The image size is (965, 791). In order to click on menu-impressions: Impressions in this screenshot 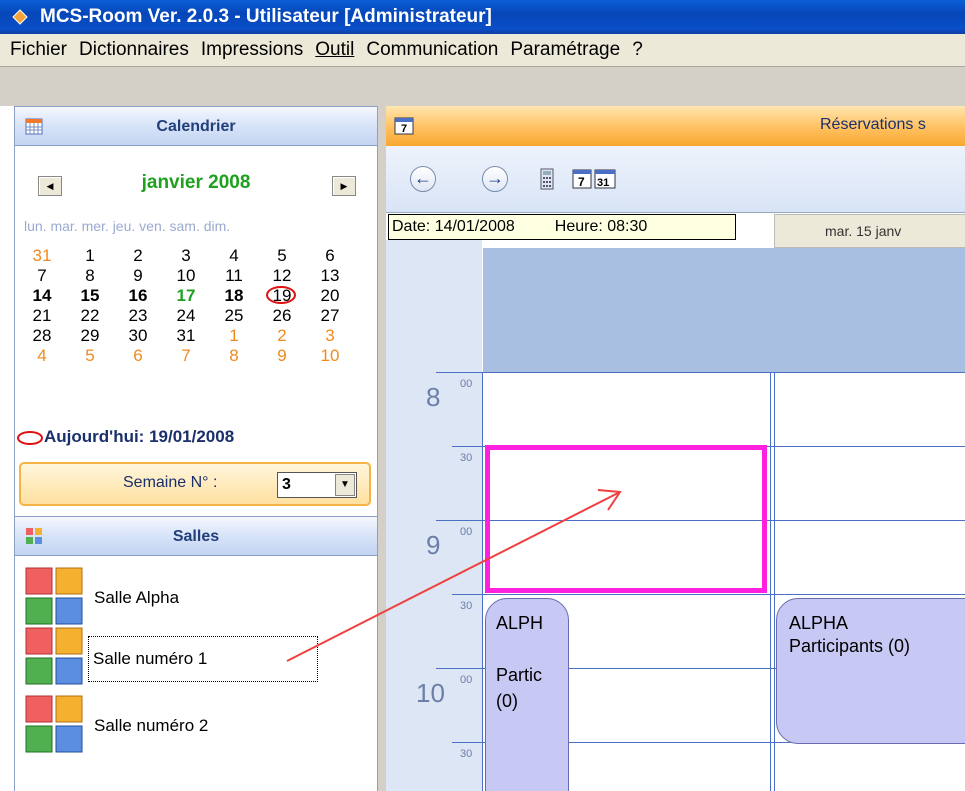, I will do `click(252, 50)`.